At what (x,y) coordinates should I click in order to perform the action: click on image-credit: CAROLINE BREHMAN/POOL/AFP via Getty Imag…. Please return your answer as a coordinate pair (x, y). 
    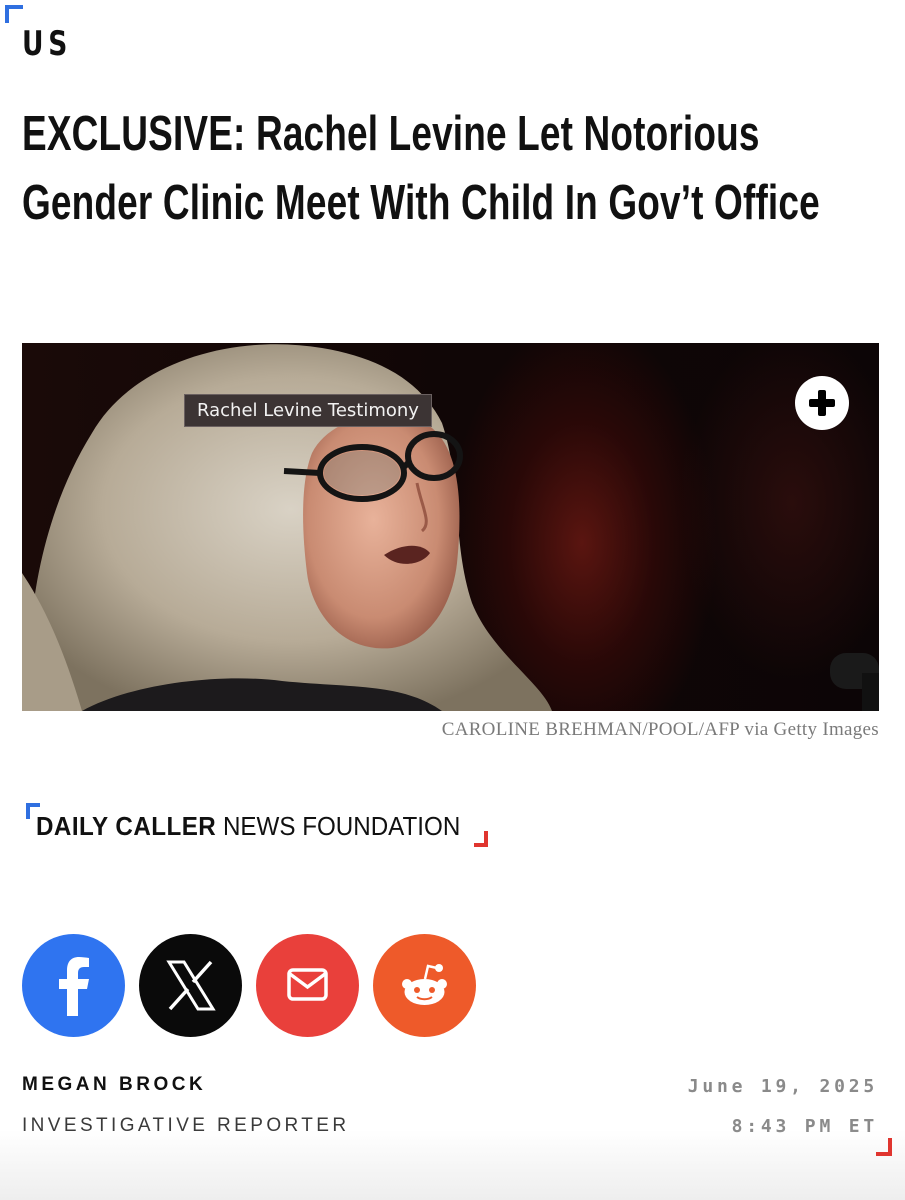
    Looking at the image, I should click on (660, 729).